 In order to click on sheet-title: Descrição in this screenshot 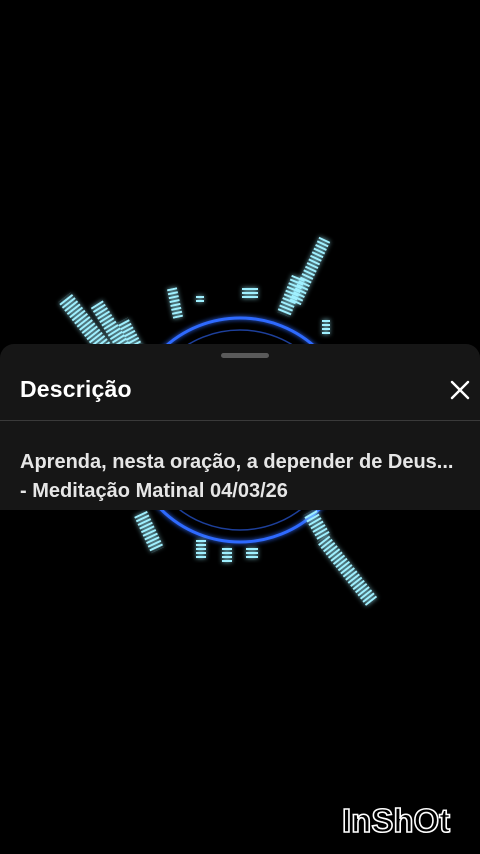, I will do `click(76, 389)`.